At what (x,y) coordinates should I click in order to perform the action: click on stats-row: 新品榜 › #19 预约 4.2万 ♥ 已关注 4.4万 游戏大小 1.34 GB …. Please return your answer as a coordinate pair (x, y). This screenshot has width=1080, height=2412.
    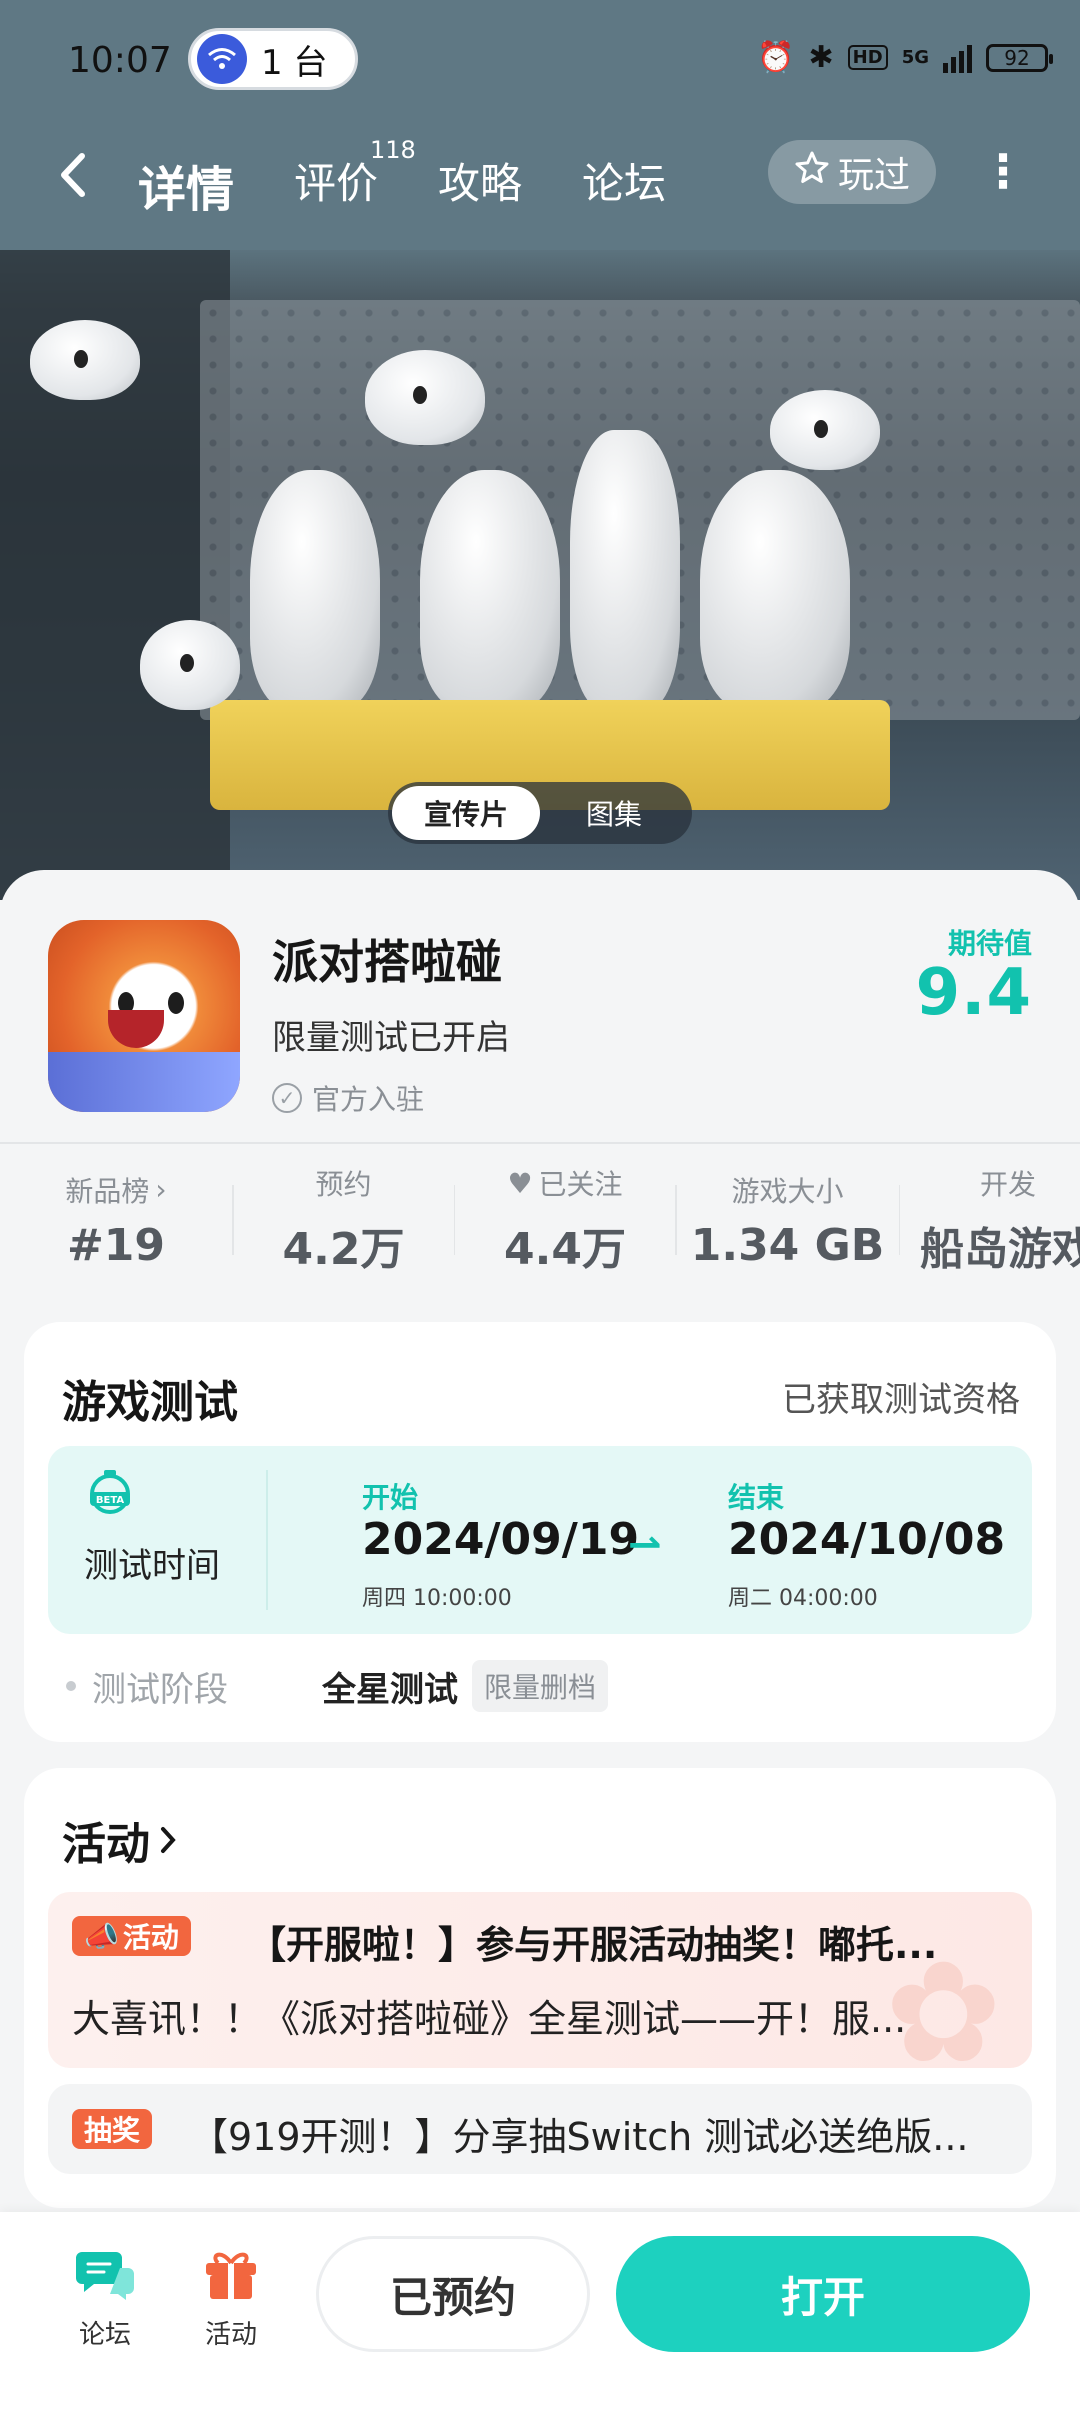
    Looking at the image, I should click on (540, 1220).